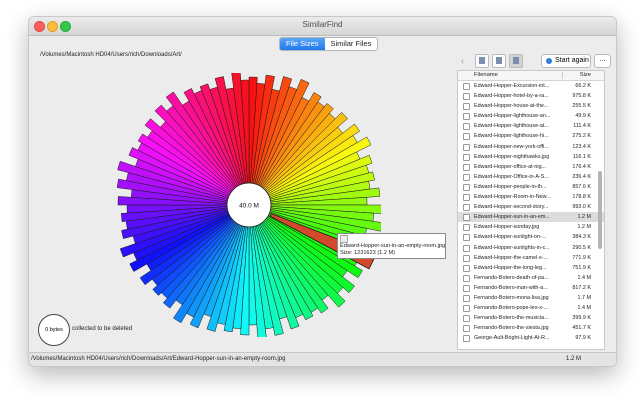 Image resolution: width=643 pixels, height=402 pixels. I want to click on file-size: 49.9 K, so click(583, 116).